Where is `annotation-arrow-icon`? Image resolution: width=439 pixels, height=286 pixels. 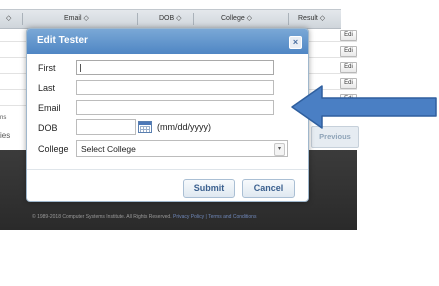 annotation-arrow-icon is located at coordinates (364, 107).